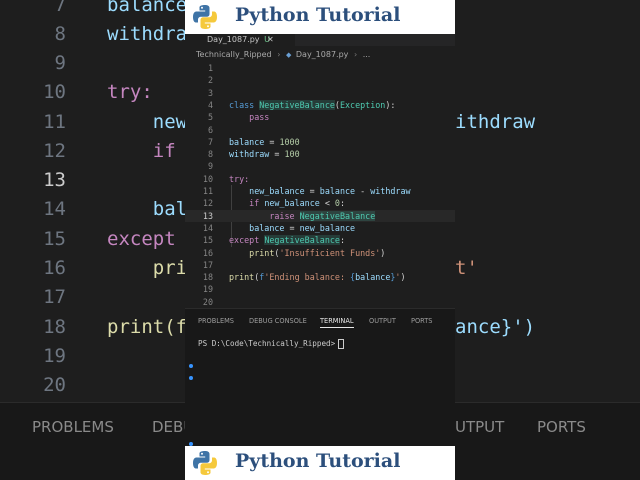 The height and width of the screenshot is (480, 640). What do you see at coordinates (320, 166) in the screenshot?
I see `code-line: 9` at bounding box center [320, 166].